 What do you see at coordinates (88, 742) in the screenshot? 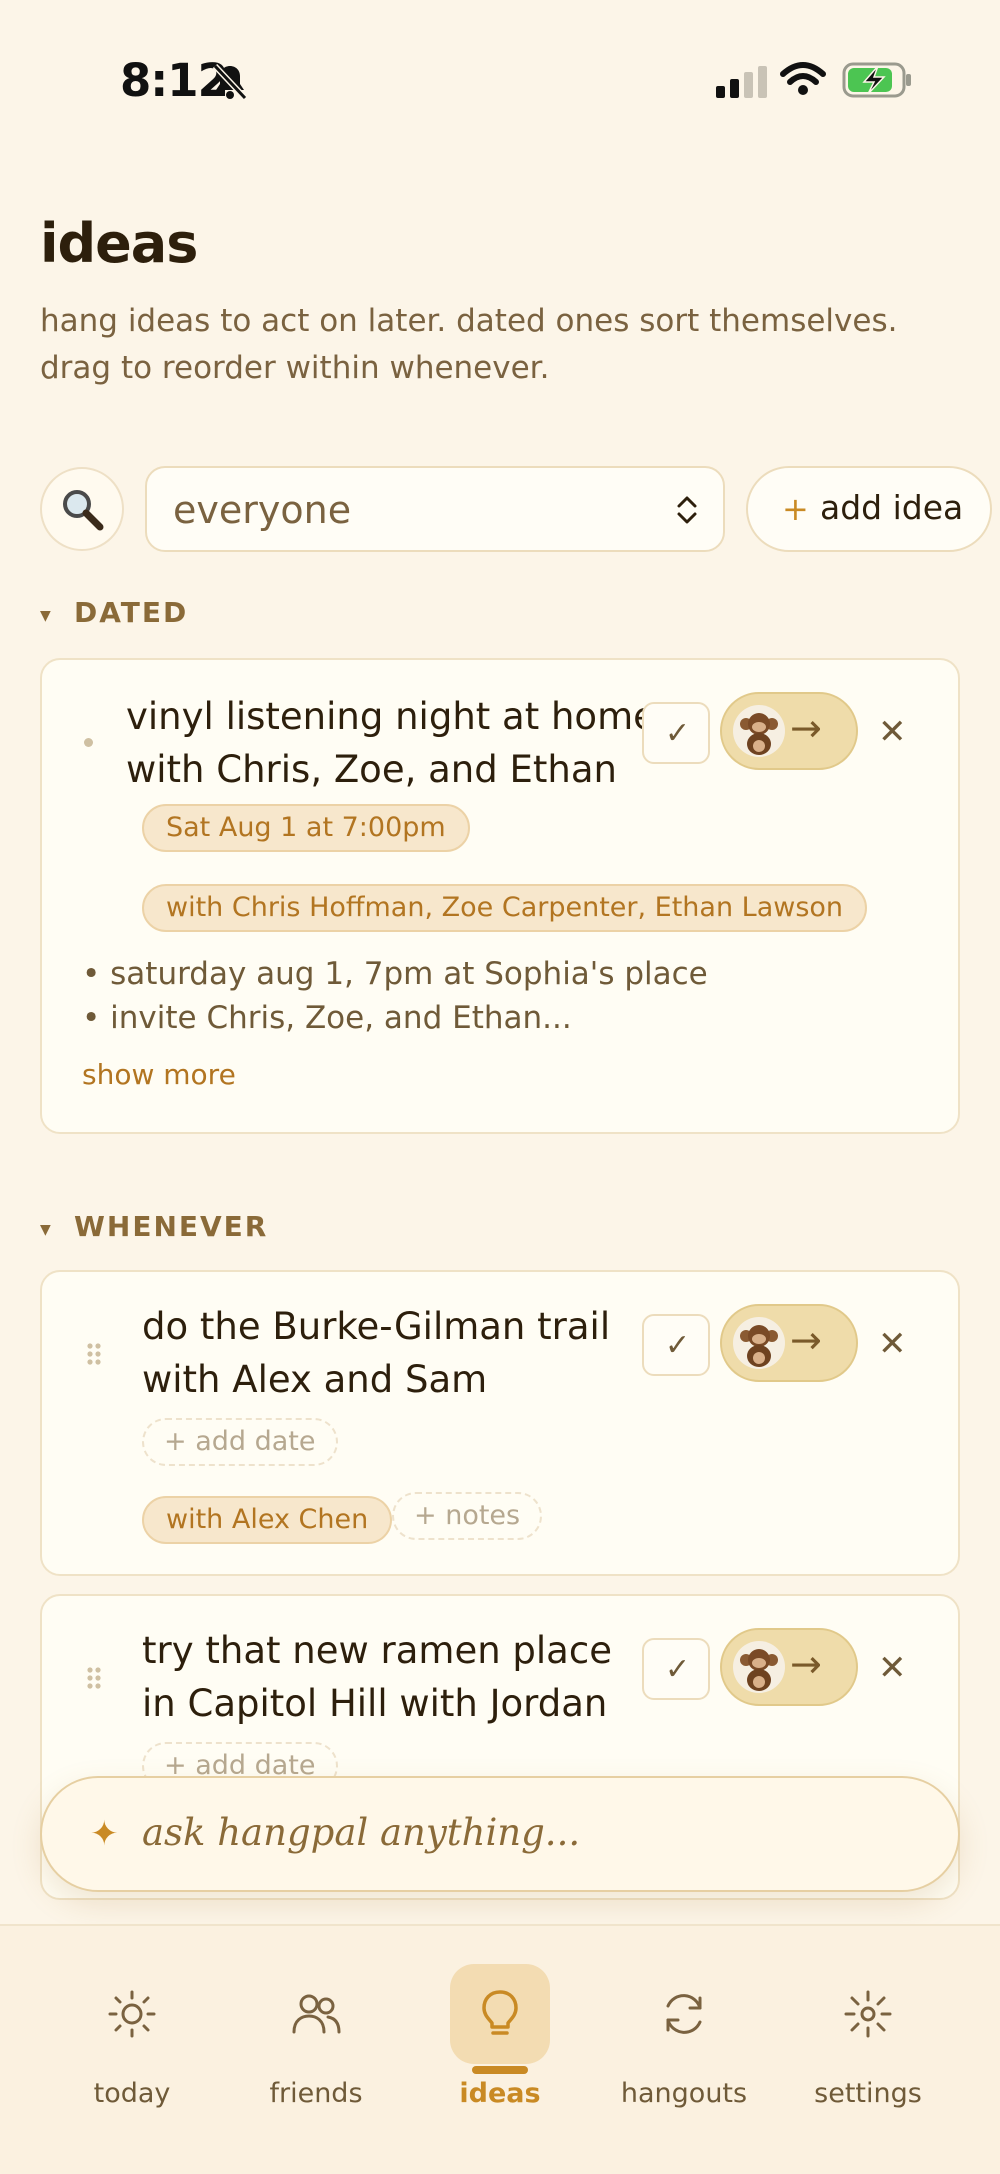
I see `bullet-icon` at bounding box center [88, 742].